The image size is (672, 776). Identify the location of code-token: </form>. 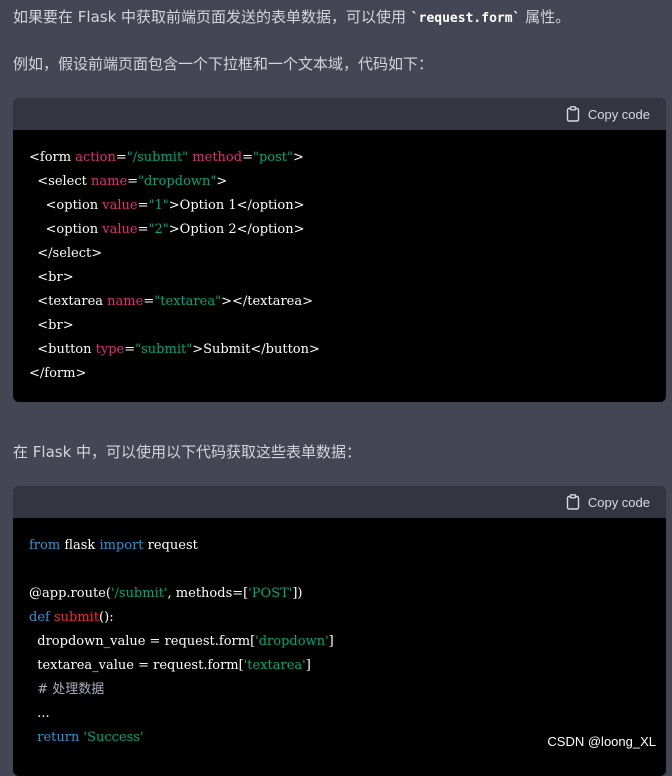
(58, 373).